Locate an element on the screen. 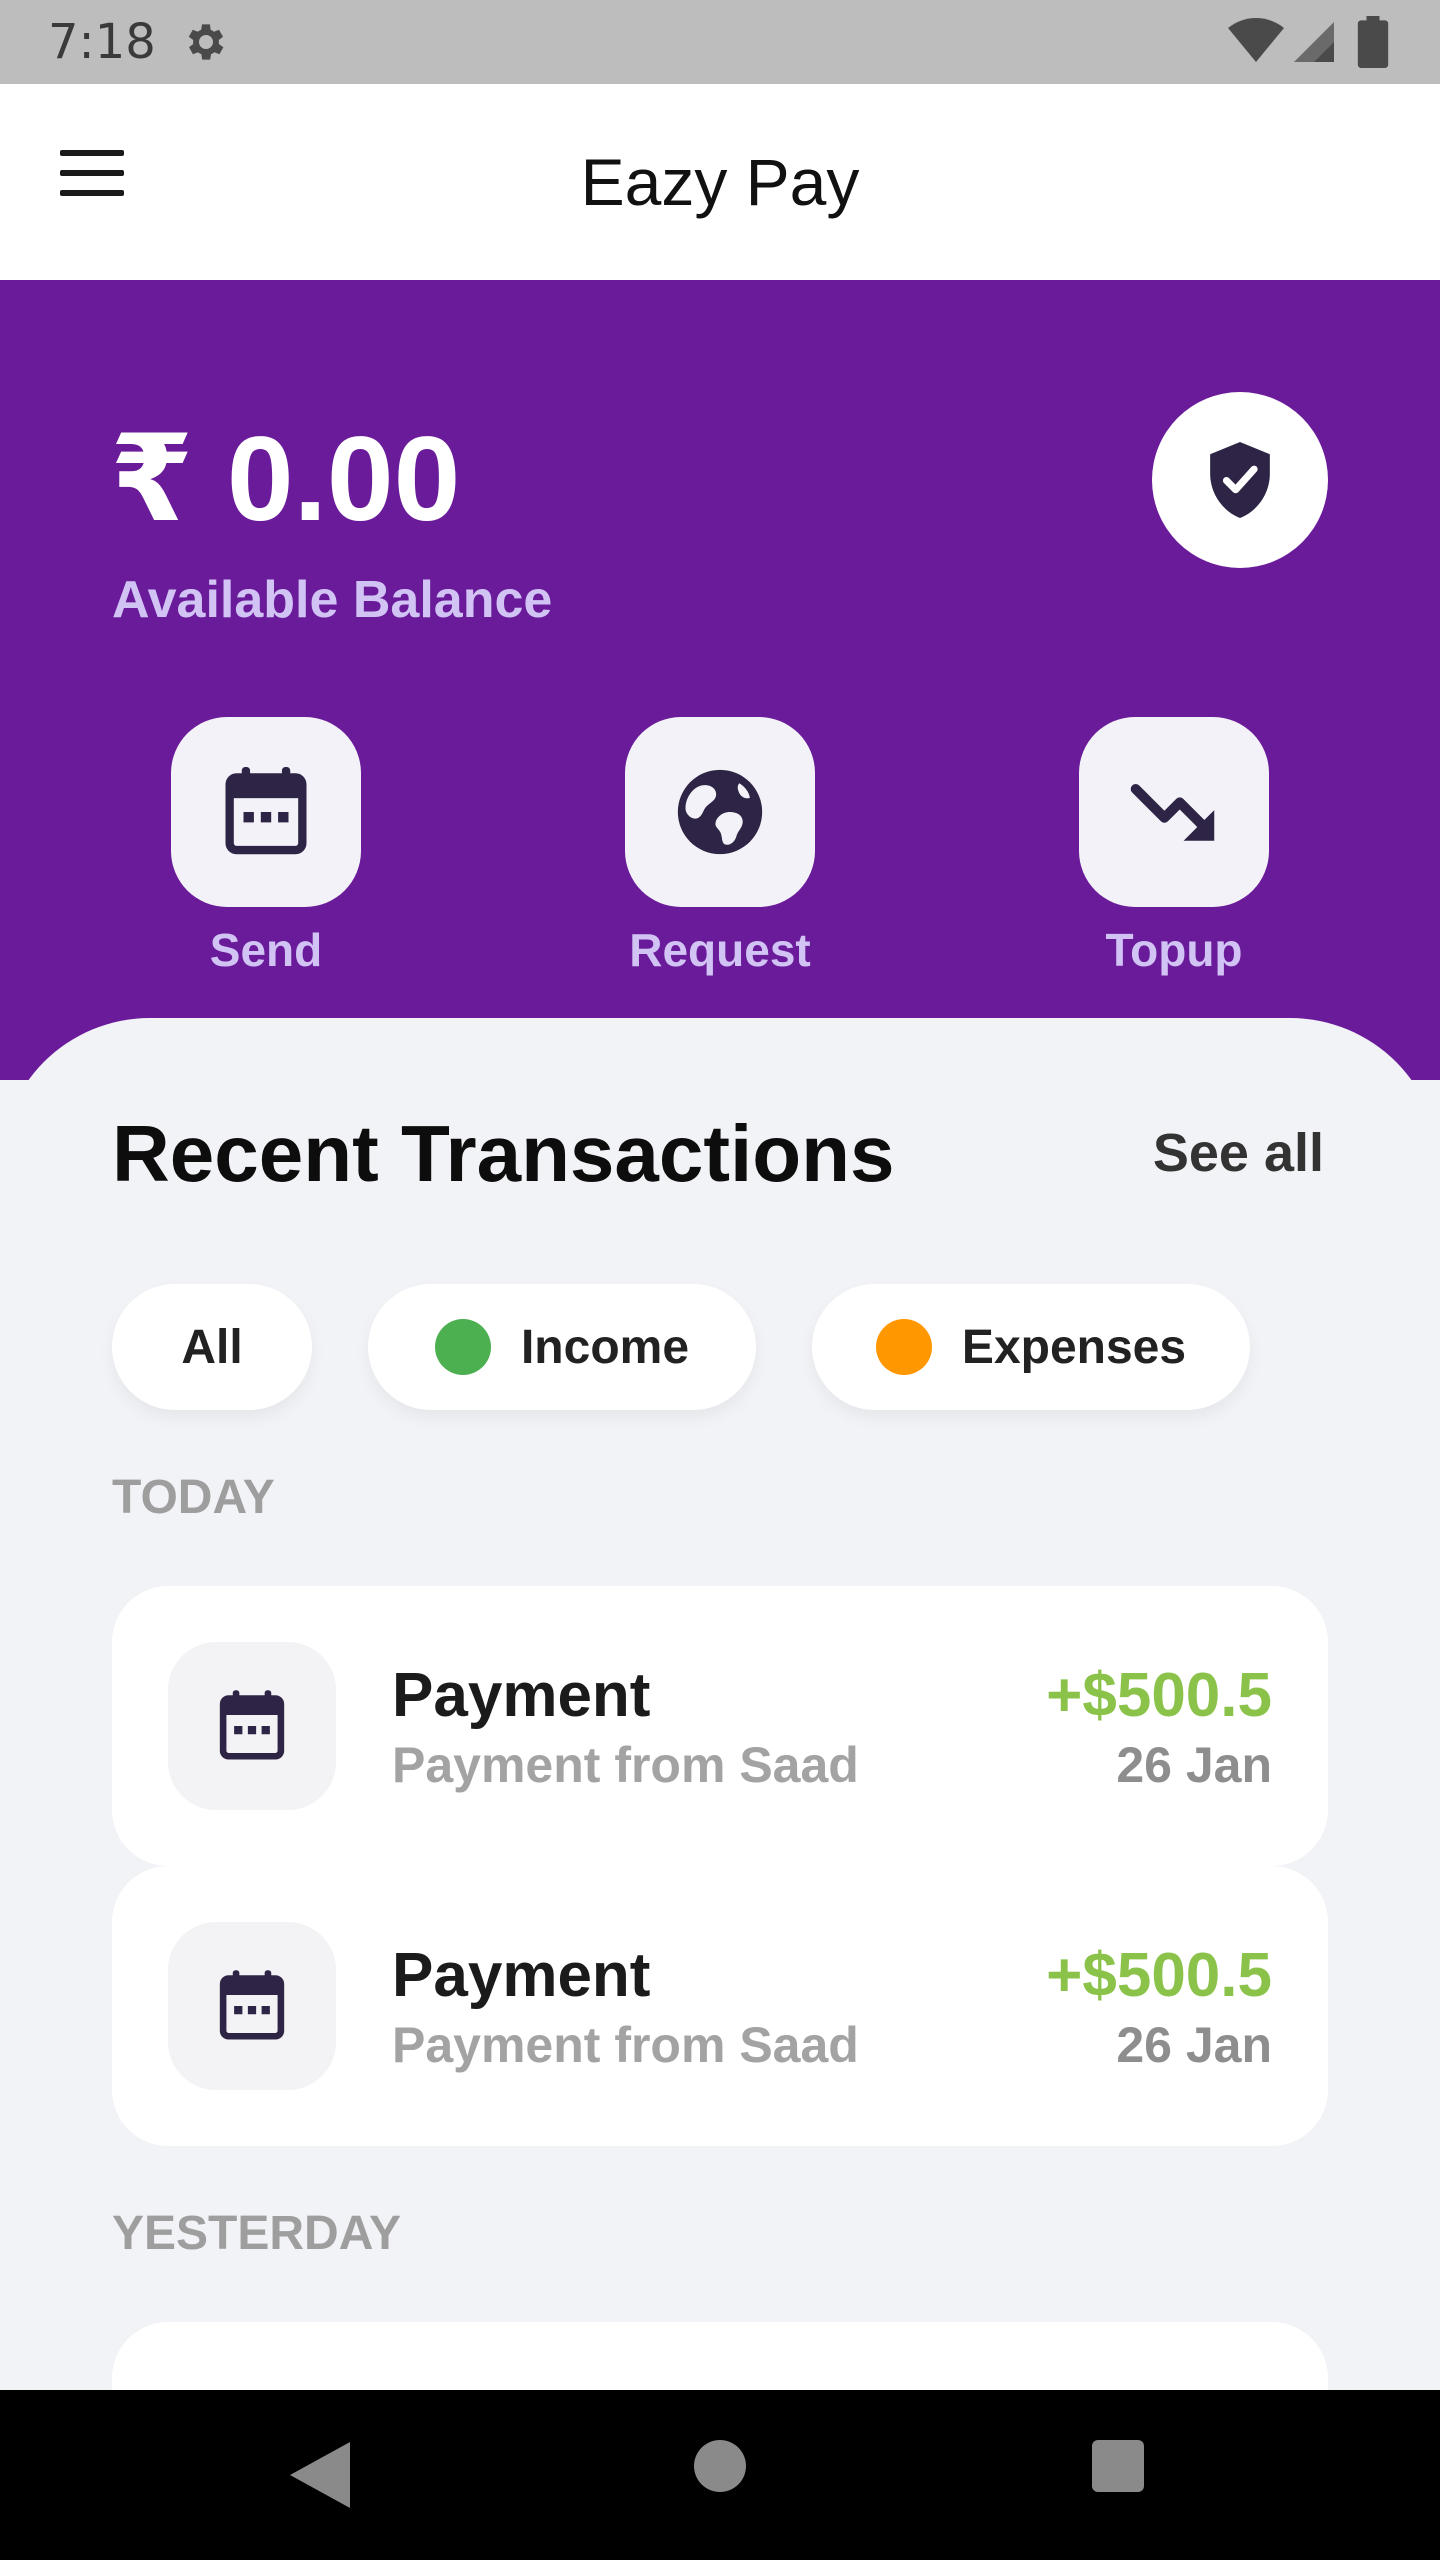 The image size is (1440, 2560). globe-icon is located at coordinates (720, 812).